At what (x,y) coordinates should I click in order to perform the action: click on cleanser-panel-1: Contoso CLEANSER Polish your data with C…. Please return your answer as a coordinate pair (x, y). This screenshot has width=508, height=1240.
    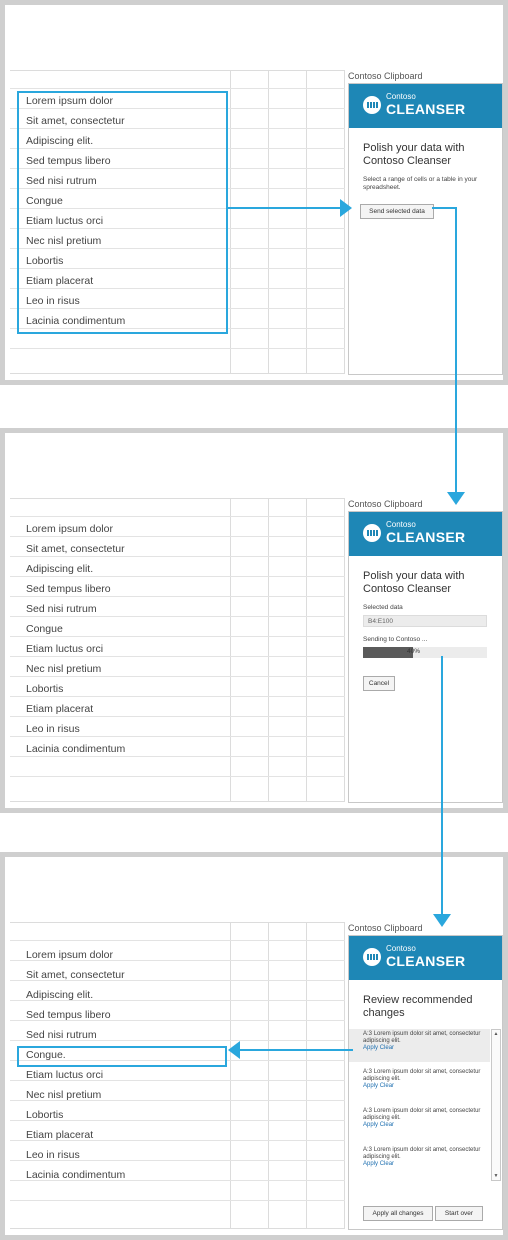
    Looking at the image, I should click on (425, 229).